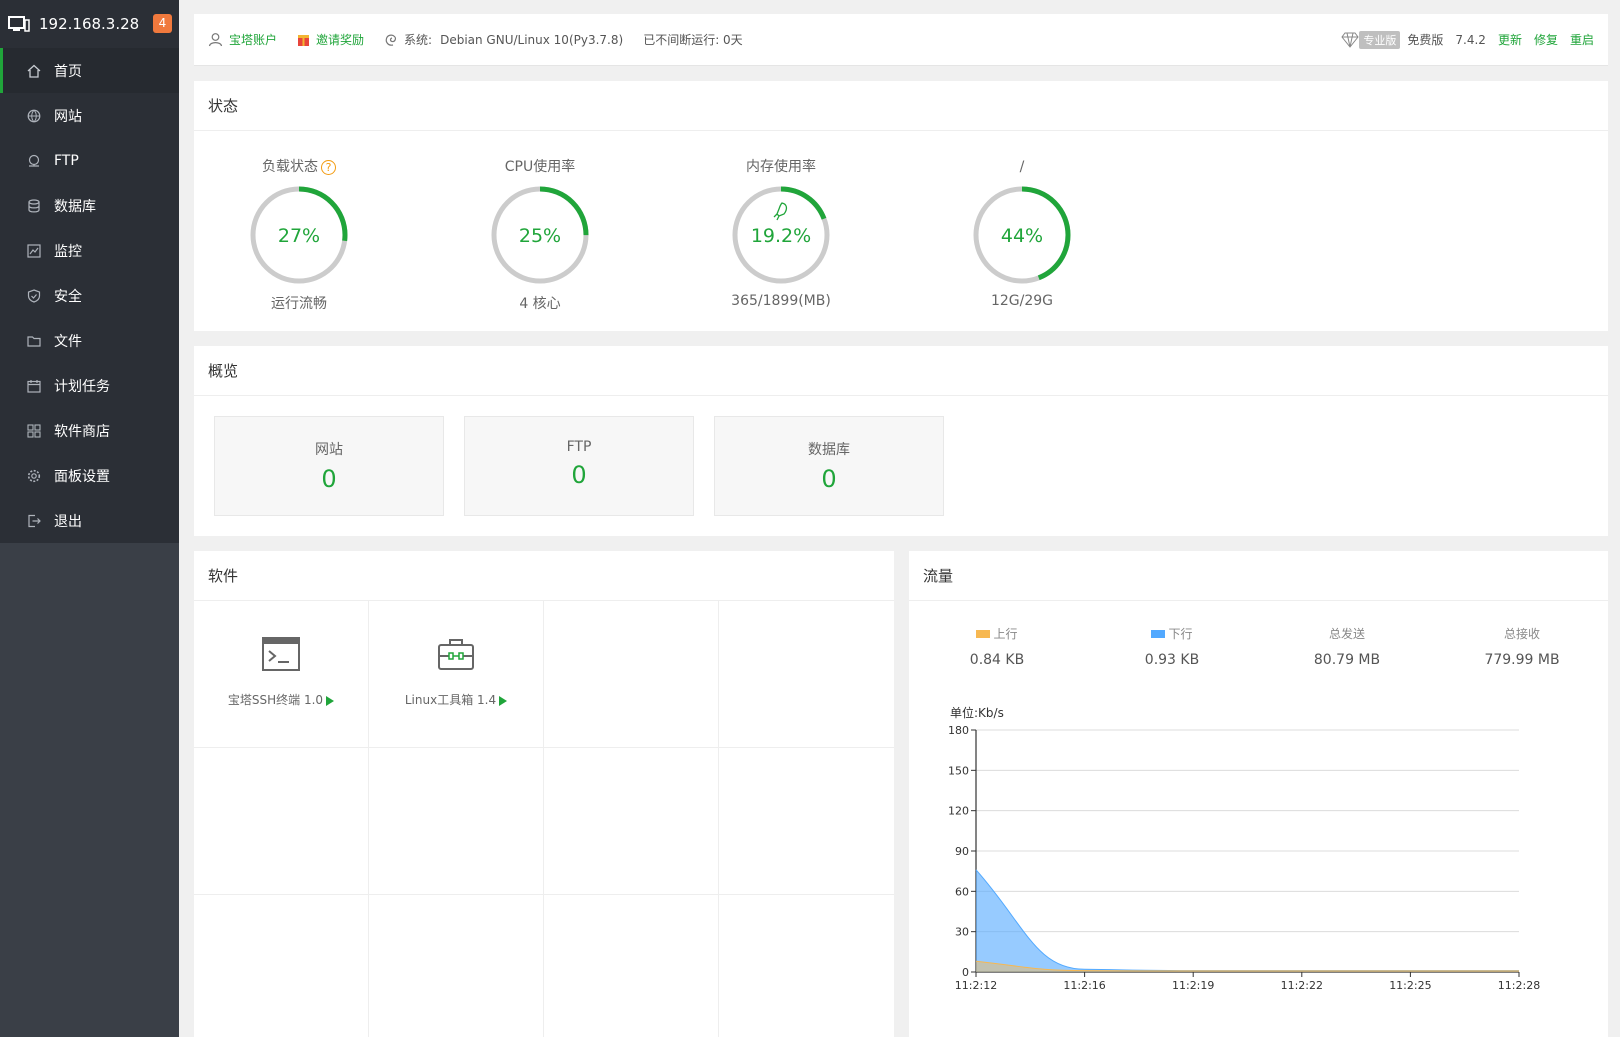 The width and height of the screenshot is (1620, 1037). Describe the element at coordinates (1172, 660) in the screenshot. I see `traffic-value: 0.93 KB` at that location.